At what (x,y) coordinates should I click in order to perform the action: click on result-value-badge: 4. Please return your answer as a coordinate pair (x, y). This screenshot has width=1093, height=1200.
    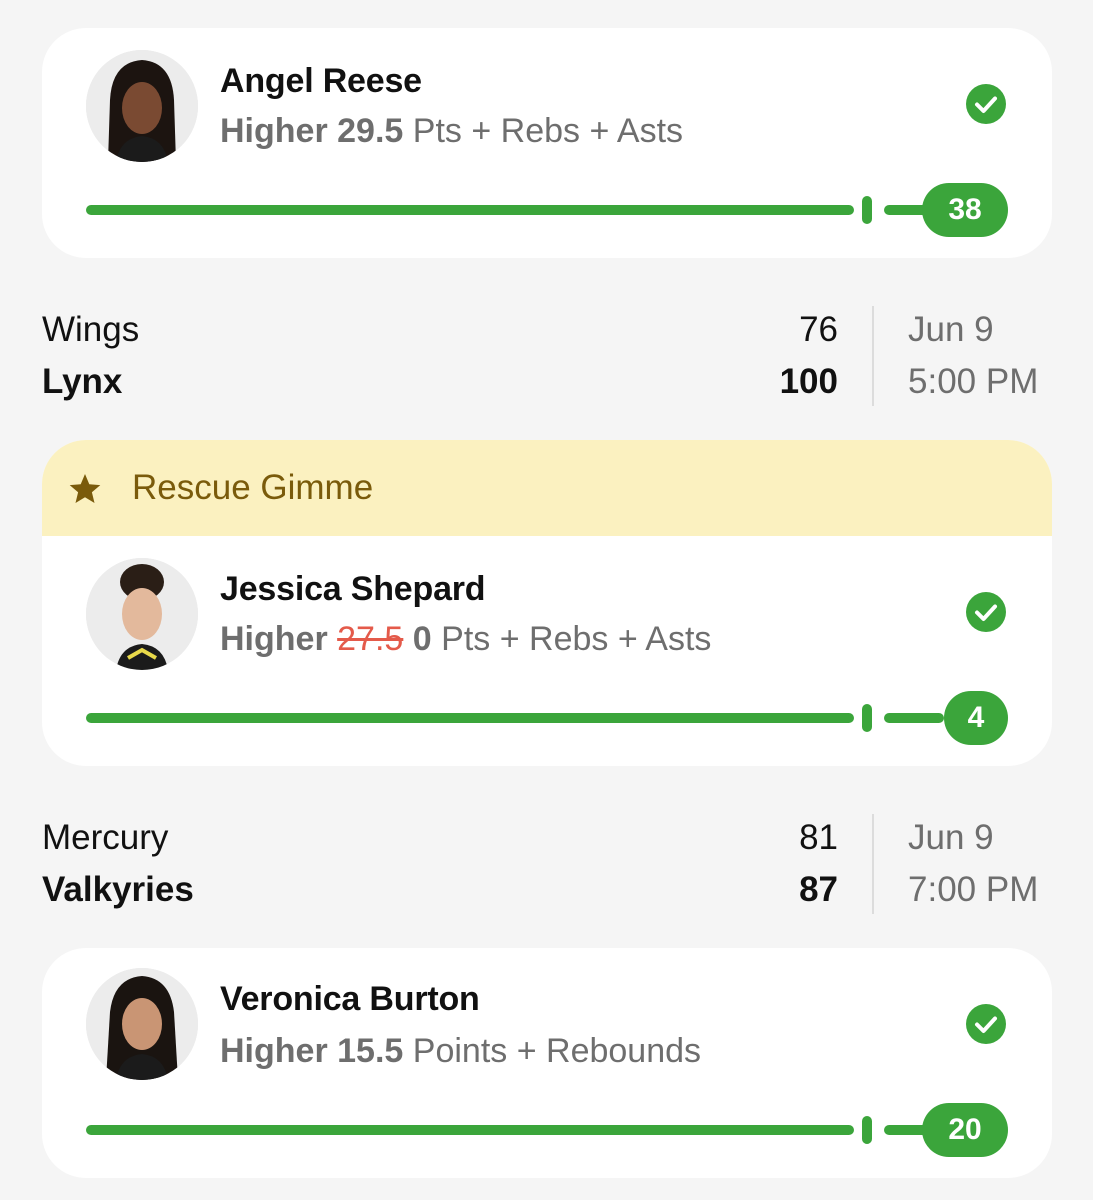
    Looking at the image, I should click on (976, 718).